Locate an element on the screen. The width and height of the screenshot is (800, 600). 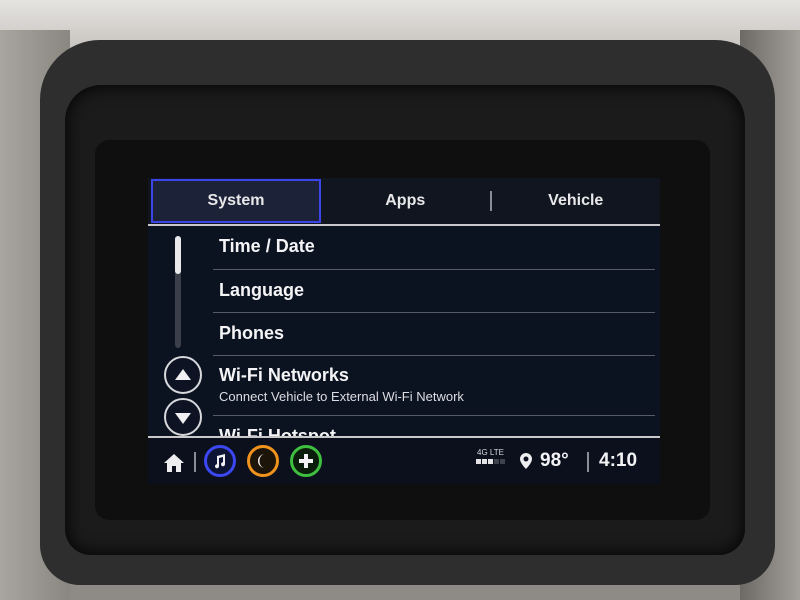
network-indicator: 4G LTE is located at coordinates (490, 456).